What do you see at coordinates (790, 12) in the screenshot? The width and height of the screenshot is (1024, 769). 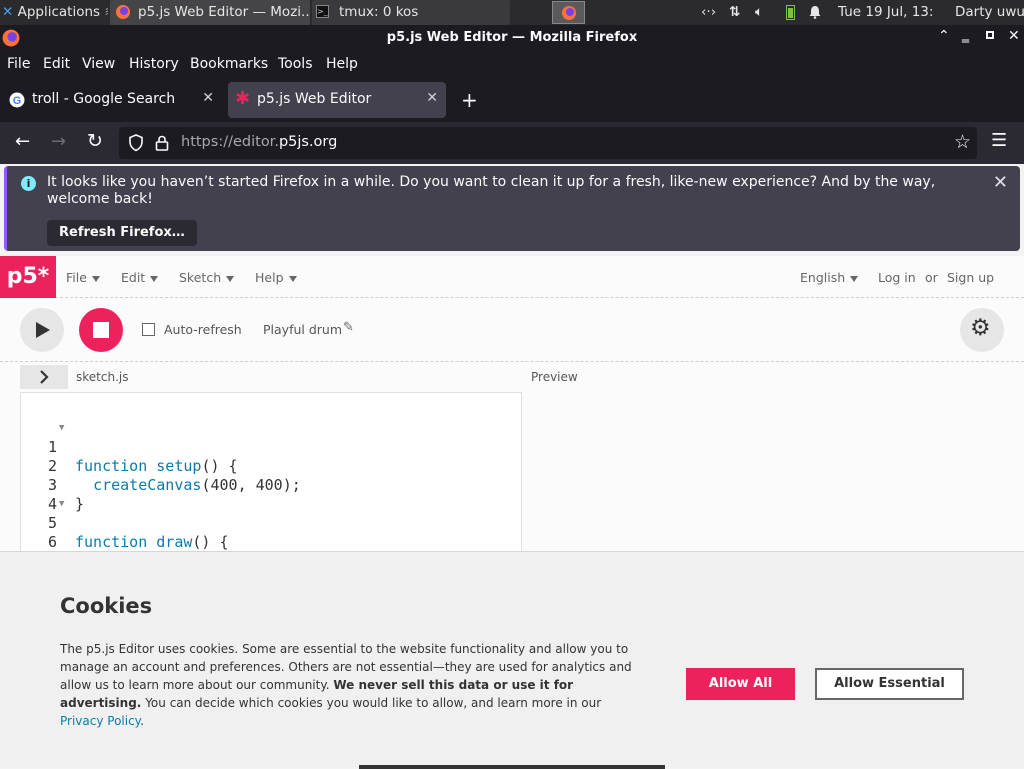 I see `battery-icon` at bounding box center [790, 12].